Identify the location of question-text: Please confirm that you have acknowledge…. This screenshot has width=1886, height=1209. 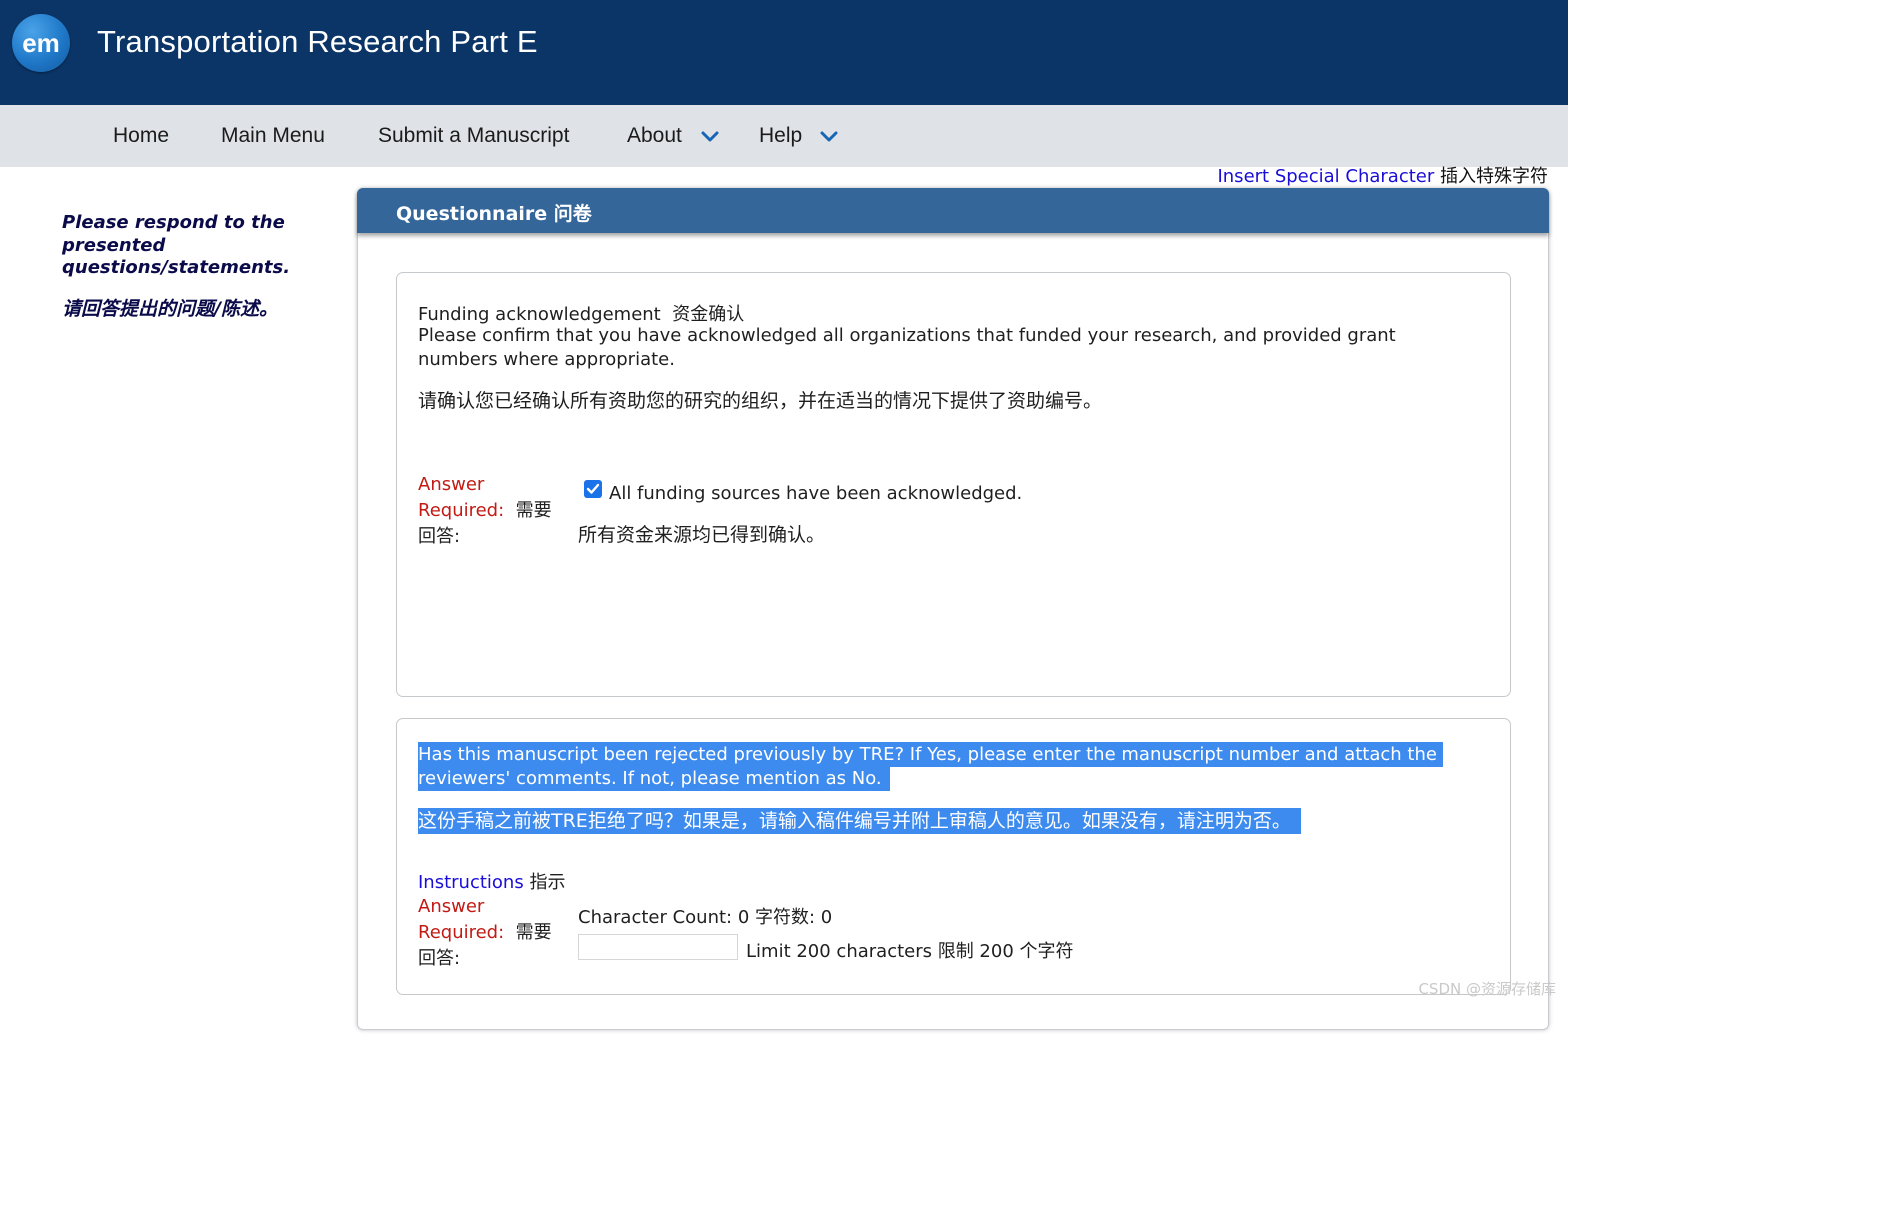
(907, 335).